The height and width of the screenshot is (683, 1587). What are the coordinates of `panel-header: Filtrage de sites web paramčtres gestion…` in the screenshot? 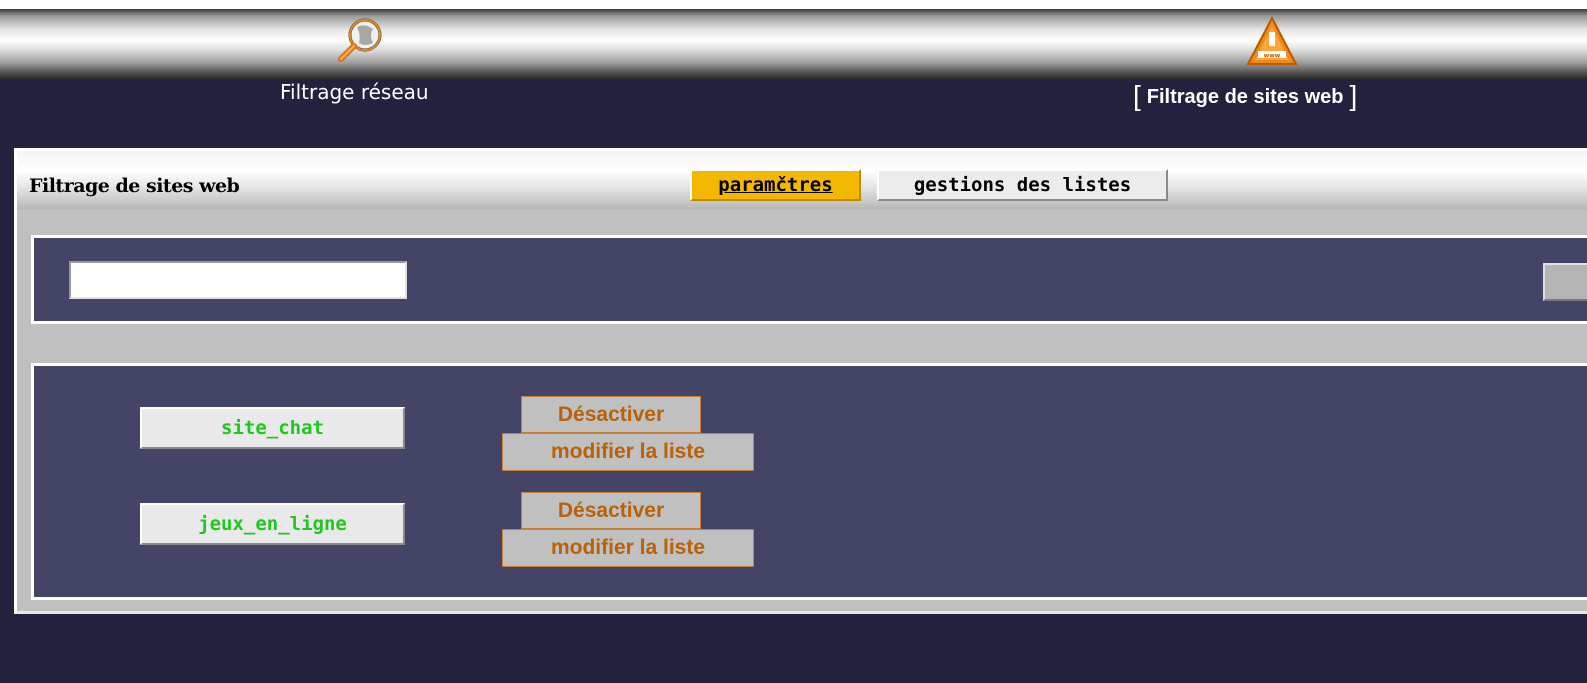 It's located at (802, 180).